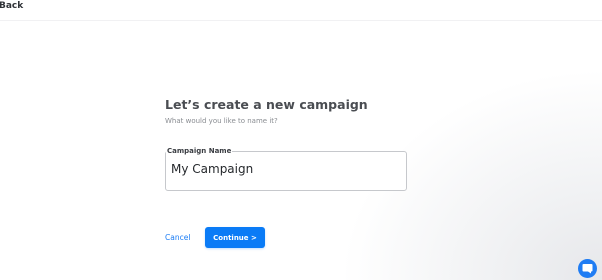 The image size is (602, 280). Describe the element at coordinates (266, 104) in the screenshot. I see `page-title: Let’s create a new campaign` at that location.